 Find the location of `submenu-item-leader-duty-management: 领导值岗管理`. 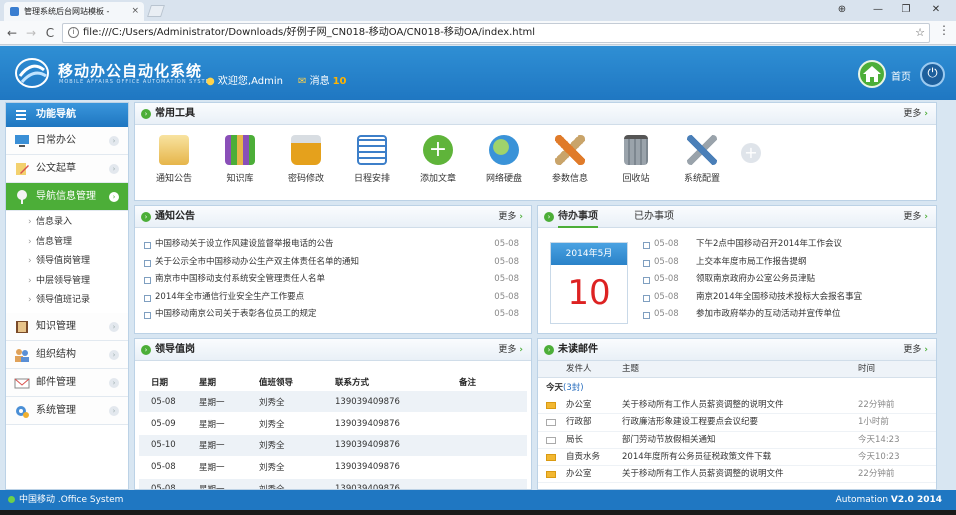

submenu-item-leader-duty-management: 领导值岗管理 is located at coordinates (67, 262).